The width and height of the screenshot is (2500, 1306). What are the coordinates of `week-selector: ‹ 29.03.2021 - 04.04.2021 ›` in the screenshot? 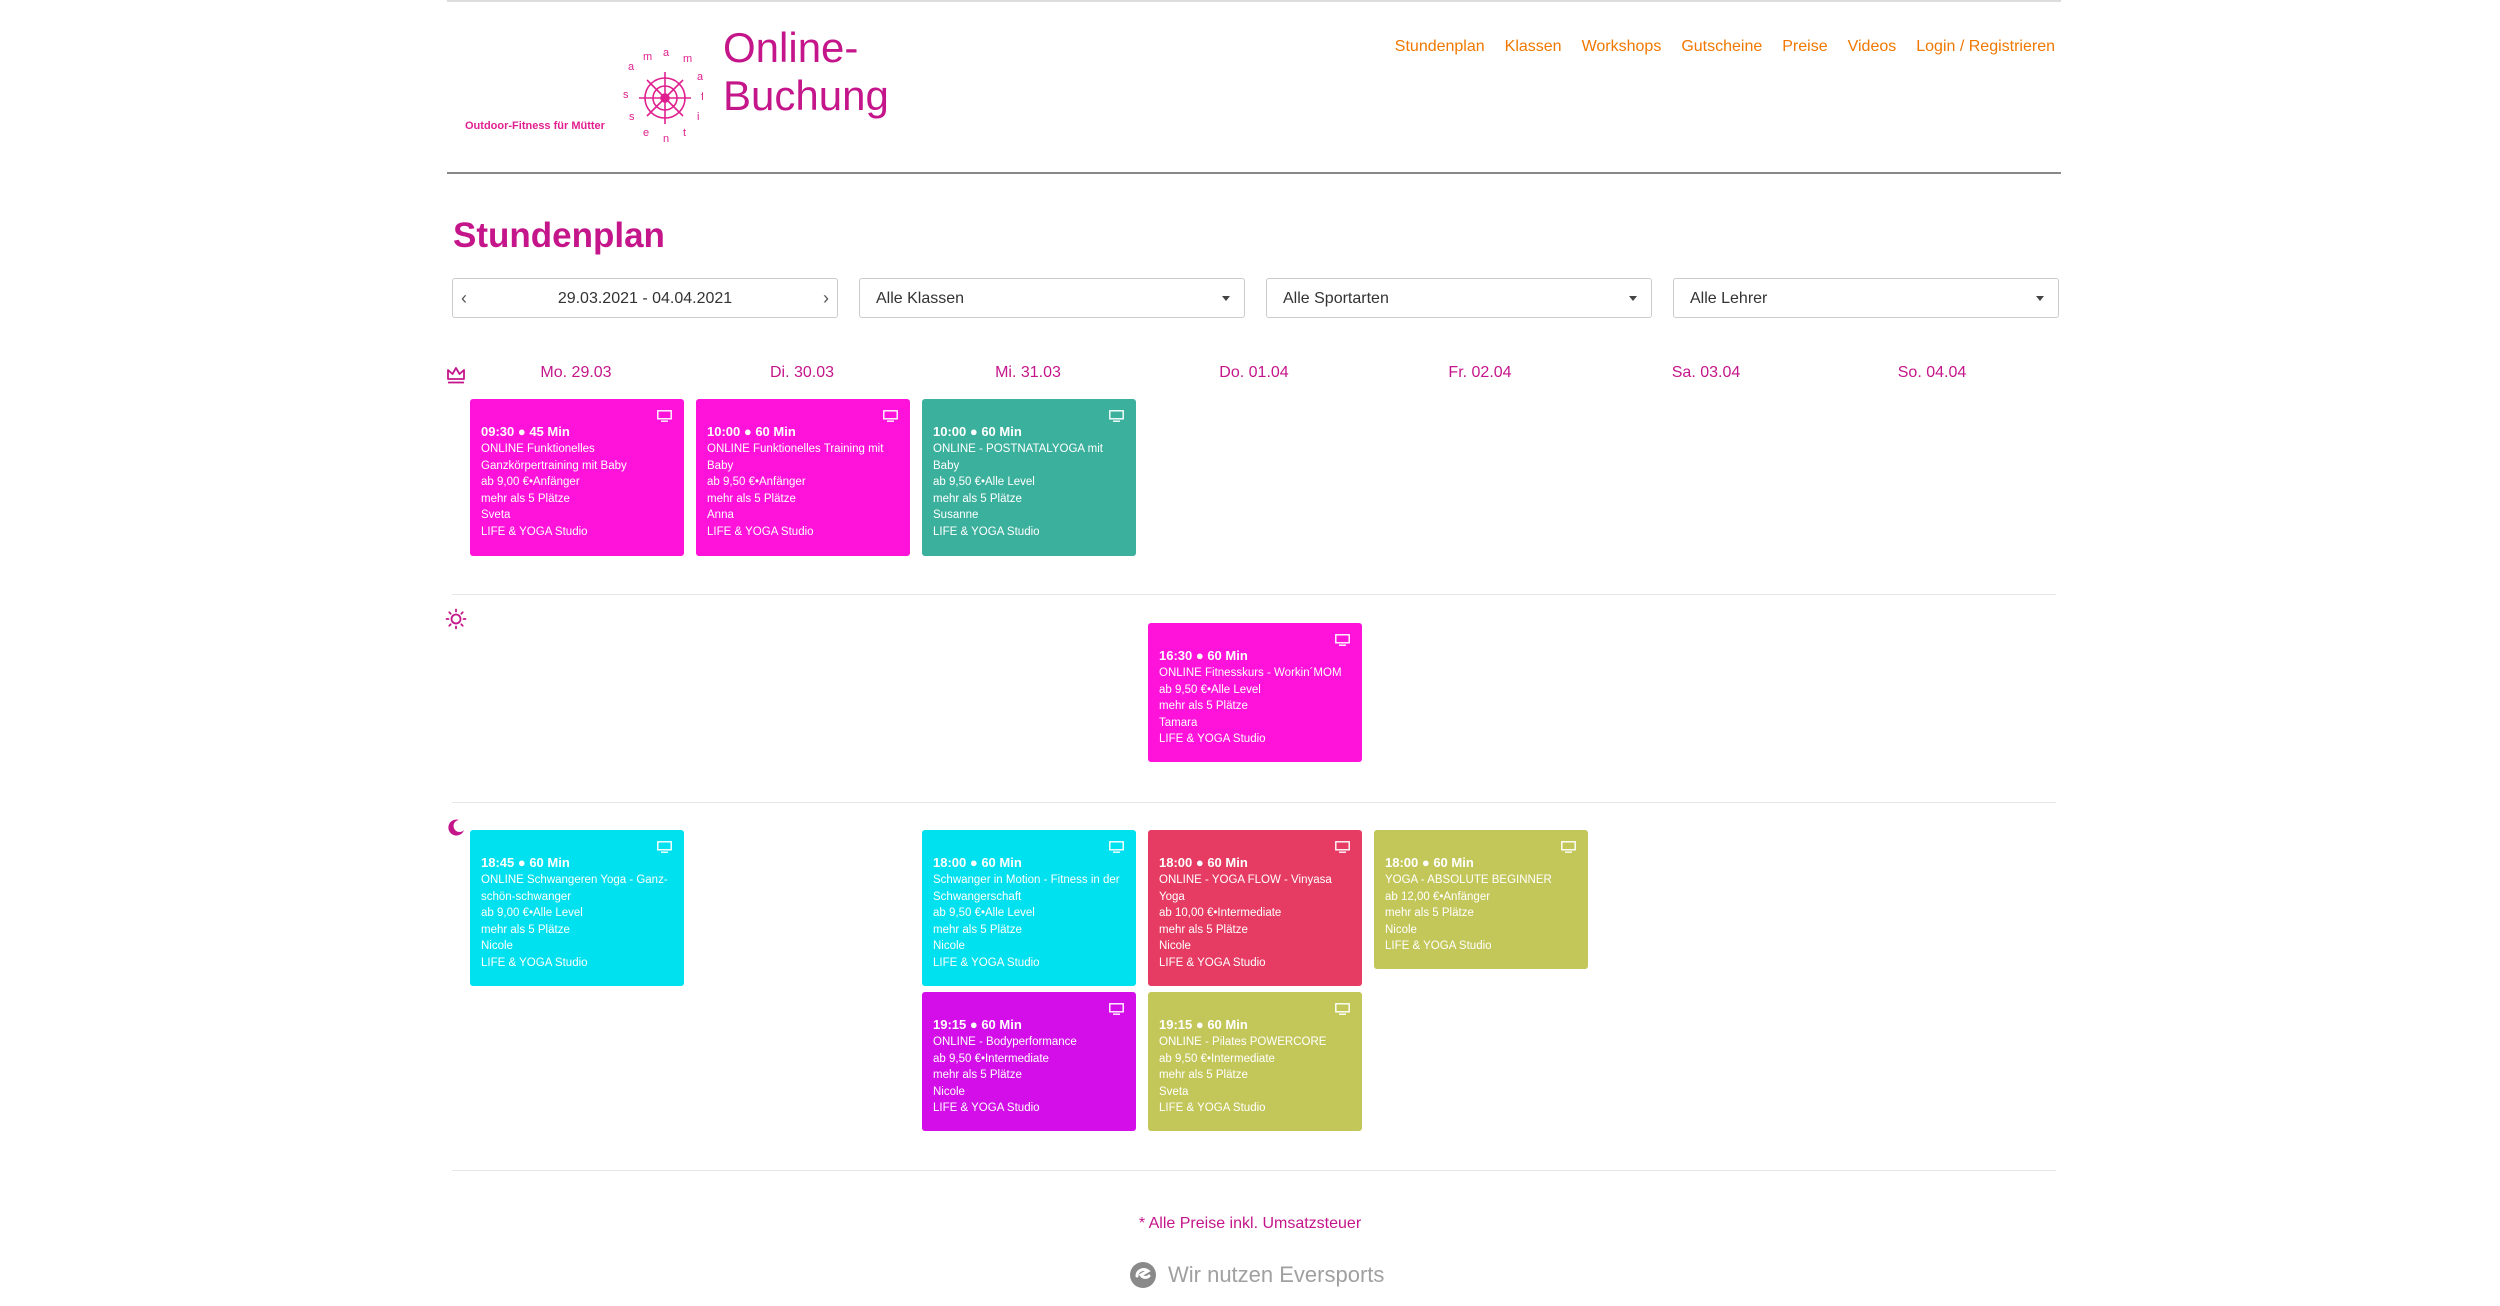 It's located at (645, 298).